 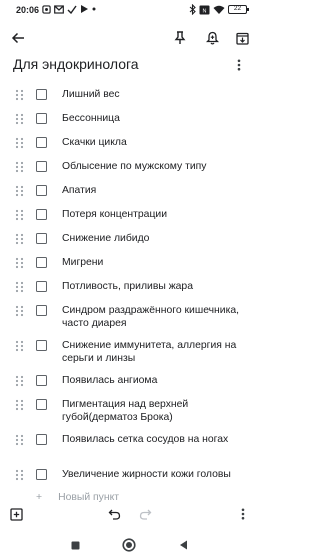 I want to click on note-toolbar, so click(x=129, y=38).